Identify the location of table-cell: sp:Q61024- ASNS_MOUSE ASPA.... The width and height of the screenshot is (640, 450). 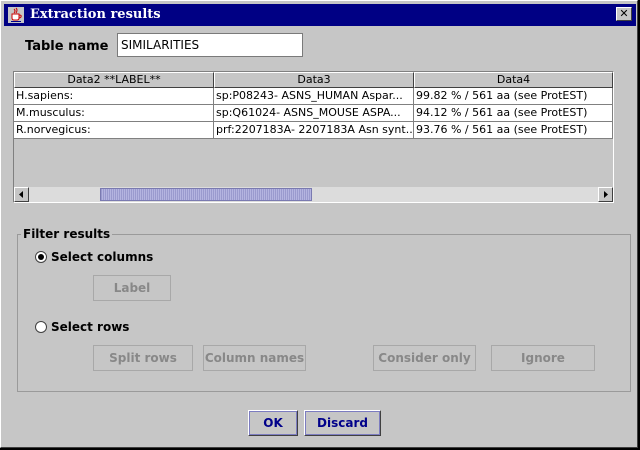
(314, 113).